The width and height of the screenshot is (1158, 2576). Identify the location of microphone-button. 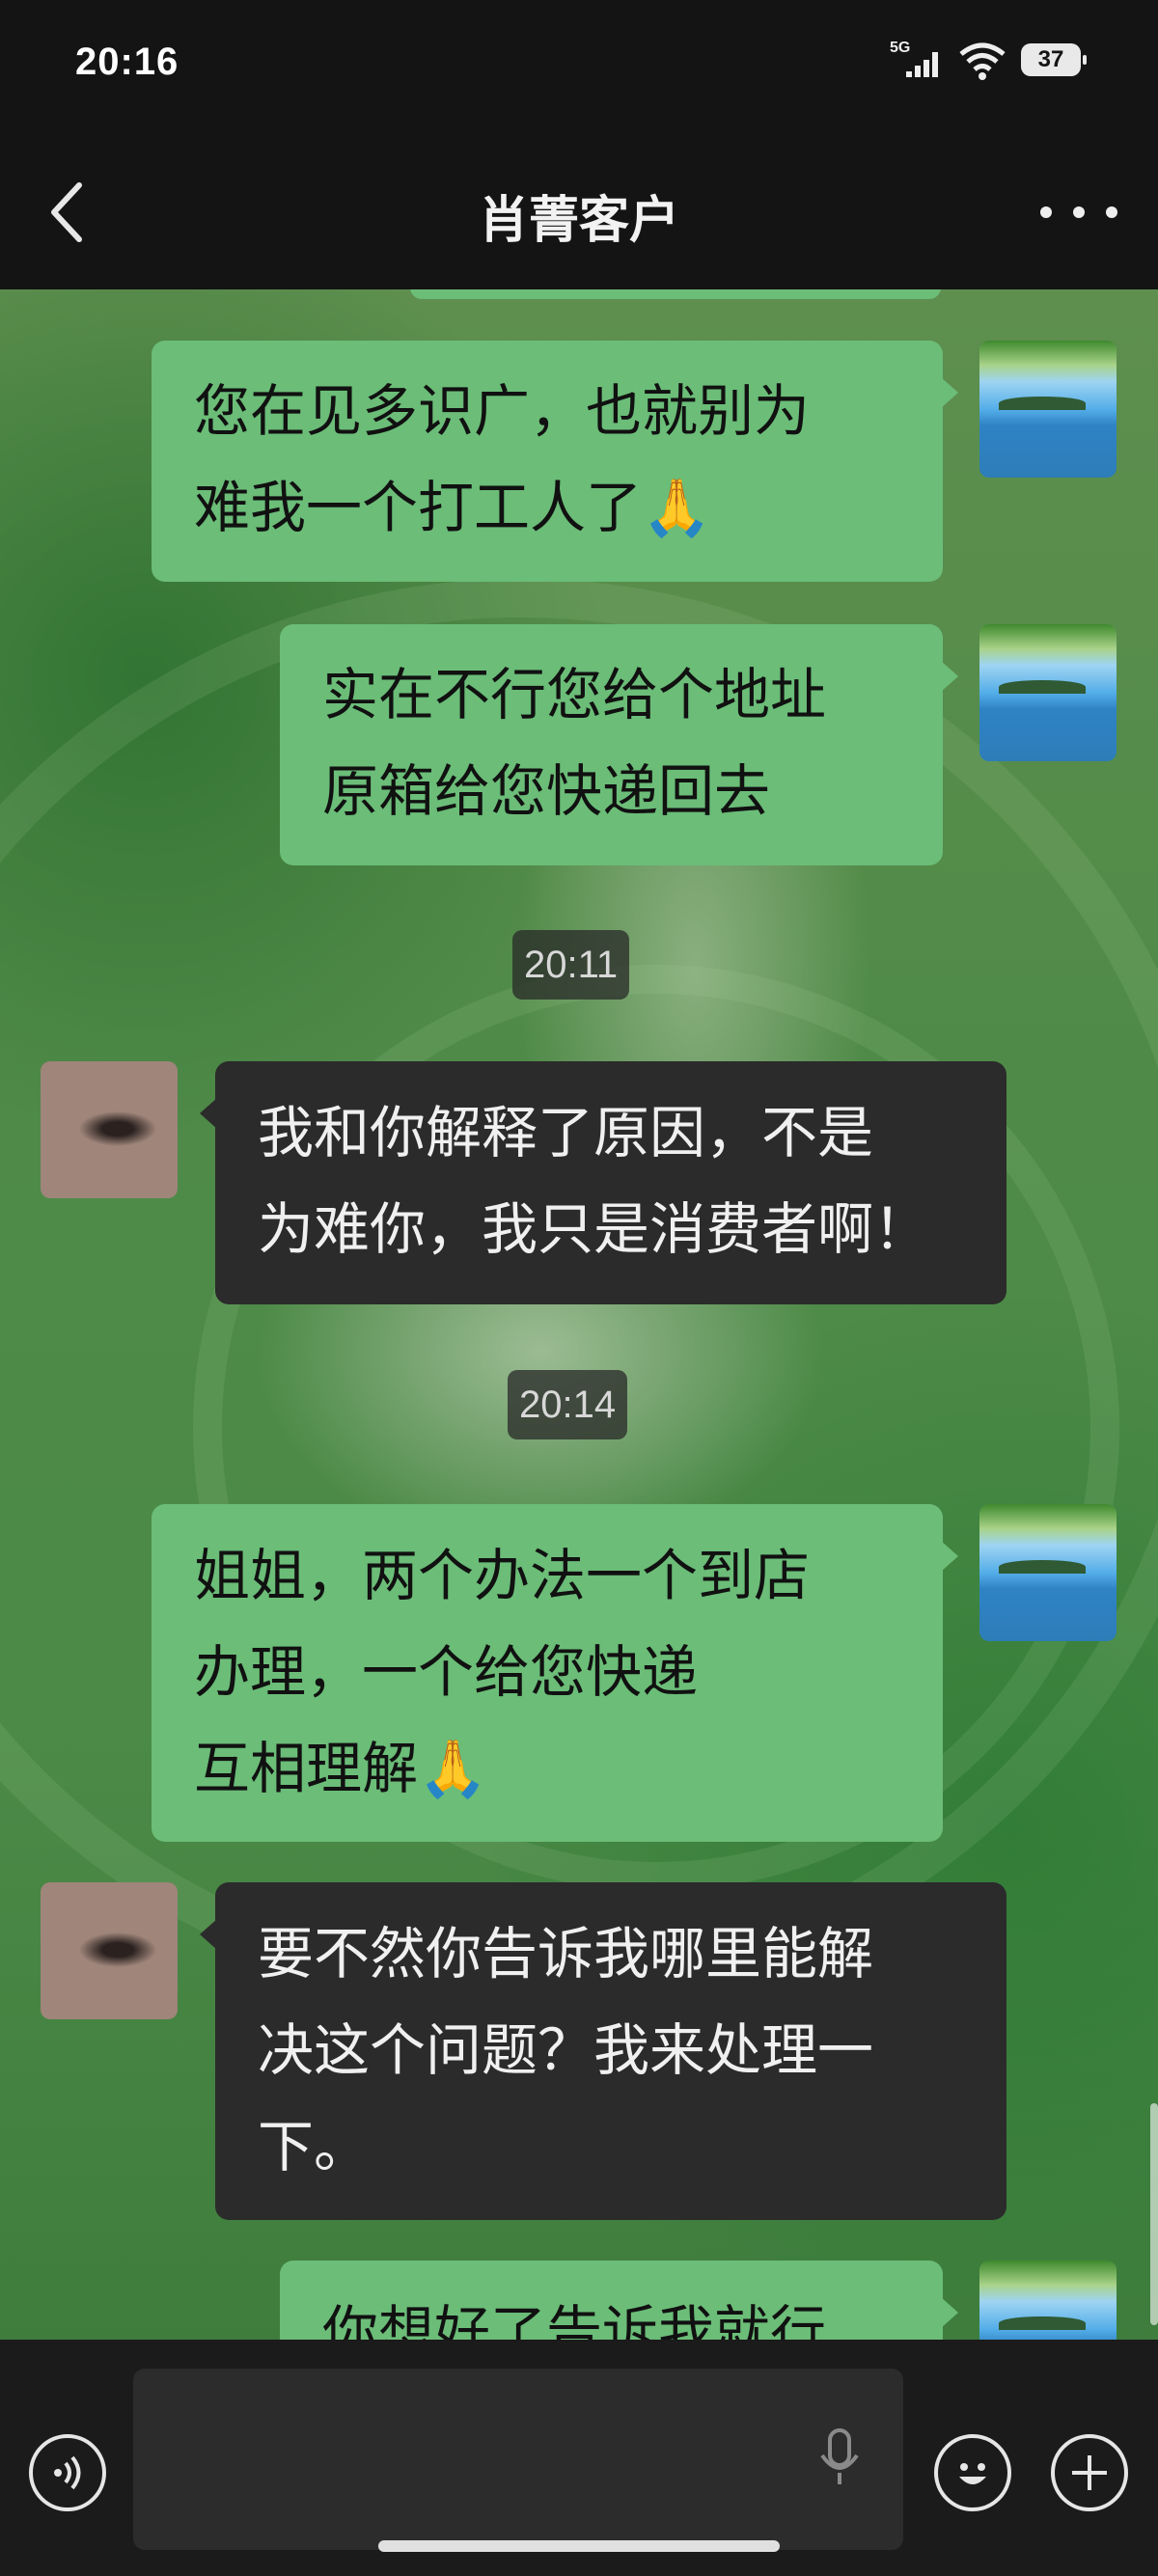
(839, 2459).